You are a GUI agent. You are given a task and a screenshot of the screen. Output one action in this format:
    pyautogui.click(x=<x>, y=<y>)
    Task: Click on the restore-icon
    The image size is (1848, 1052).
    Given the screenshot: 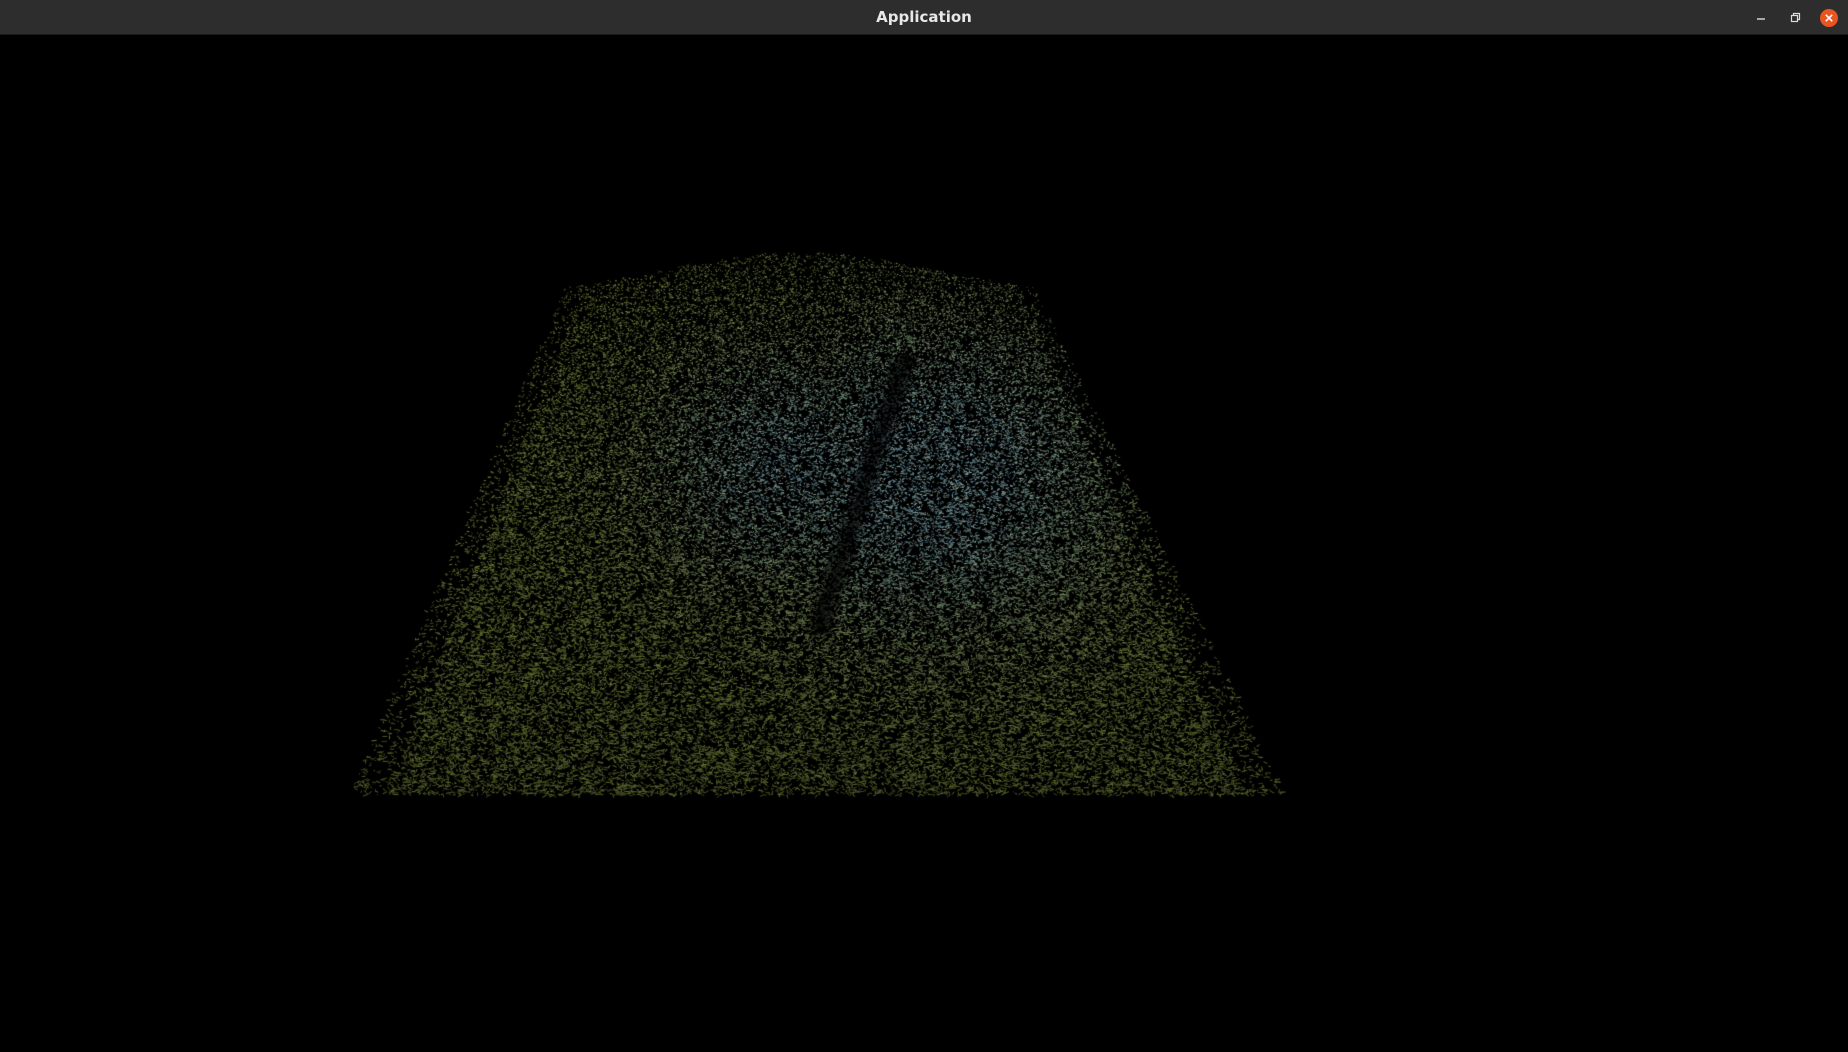 What is the action you would take?
    pyautogui.click(x=1795, y=17)
    